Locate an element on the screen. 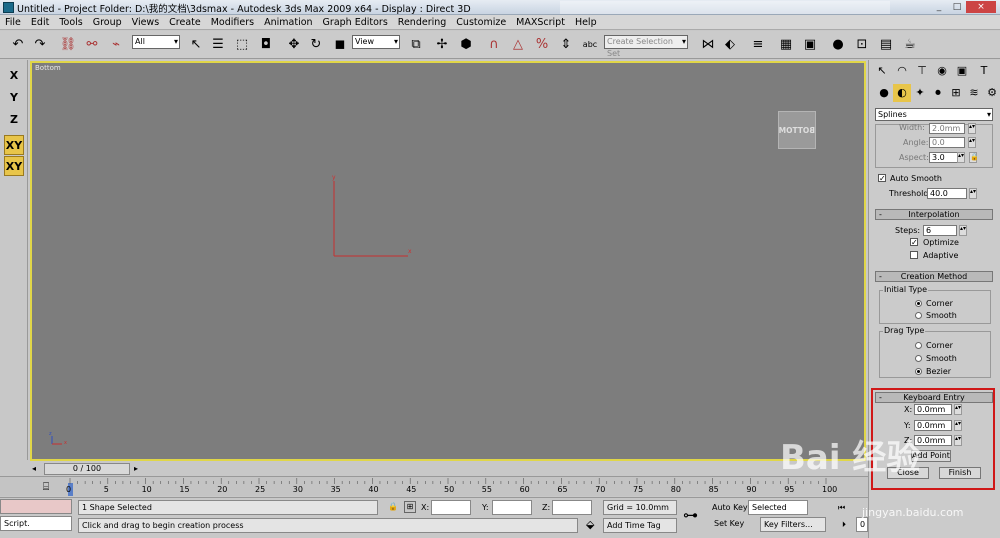  initial-smooth-radio is located at coordinates (918, 315).